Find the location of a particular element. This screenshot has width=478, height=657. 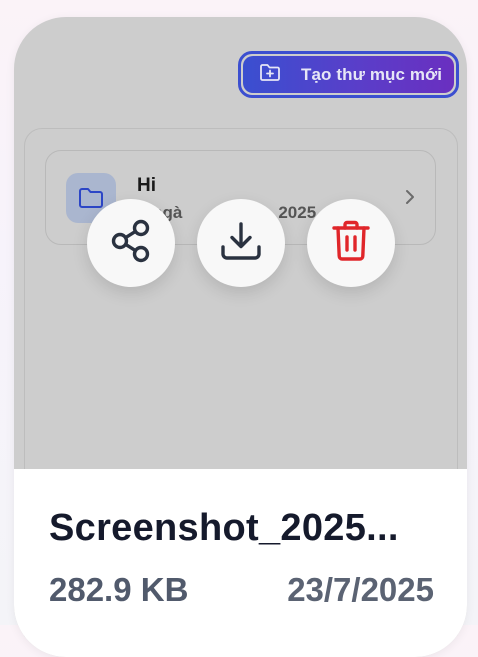

chevron-right-icon is located at coordinates (410, 199).